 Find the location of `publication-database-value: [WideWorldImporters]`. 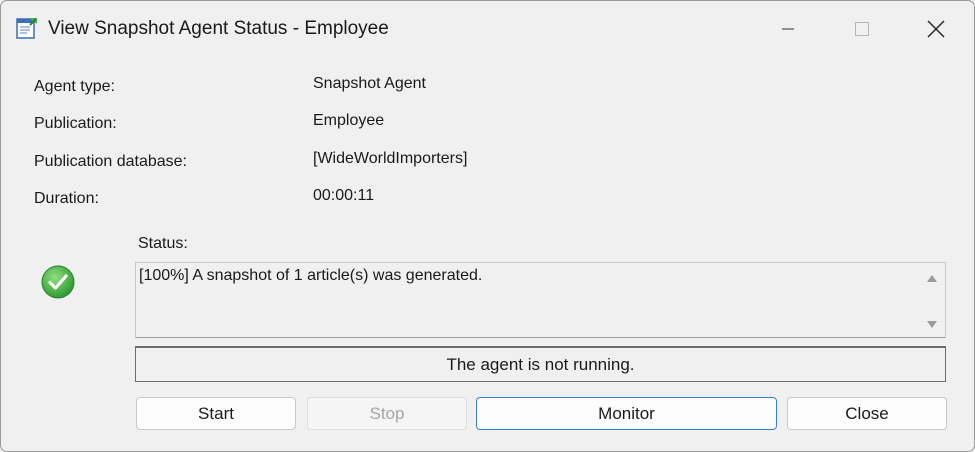

publication-database-value: [WideWorldImporters] is located at coordinates (390, 158).